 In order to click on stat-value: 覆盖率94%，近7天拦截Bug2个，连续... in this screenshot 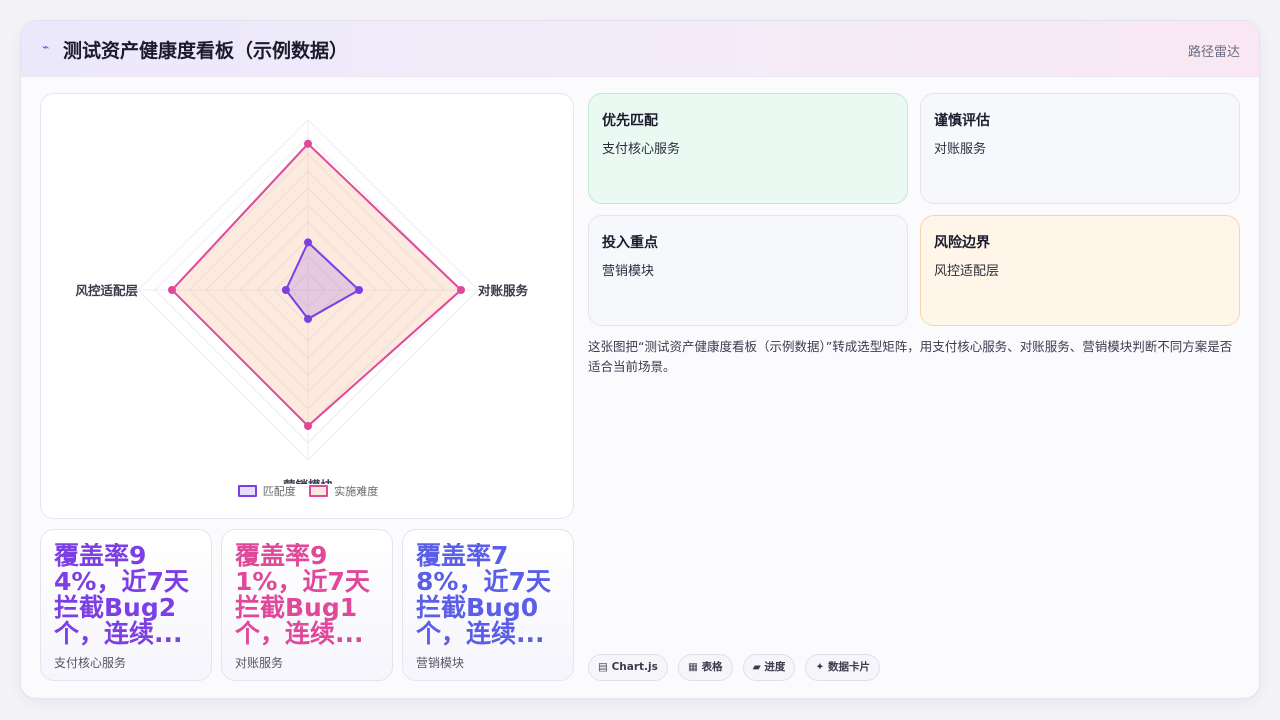, I will do `click(121, 595)`.